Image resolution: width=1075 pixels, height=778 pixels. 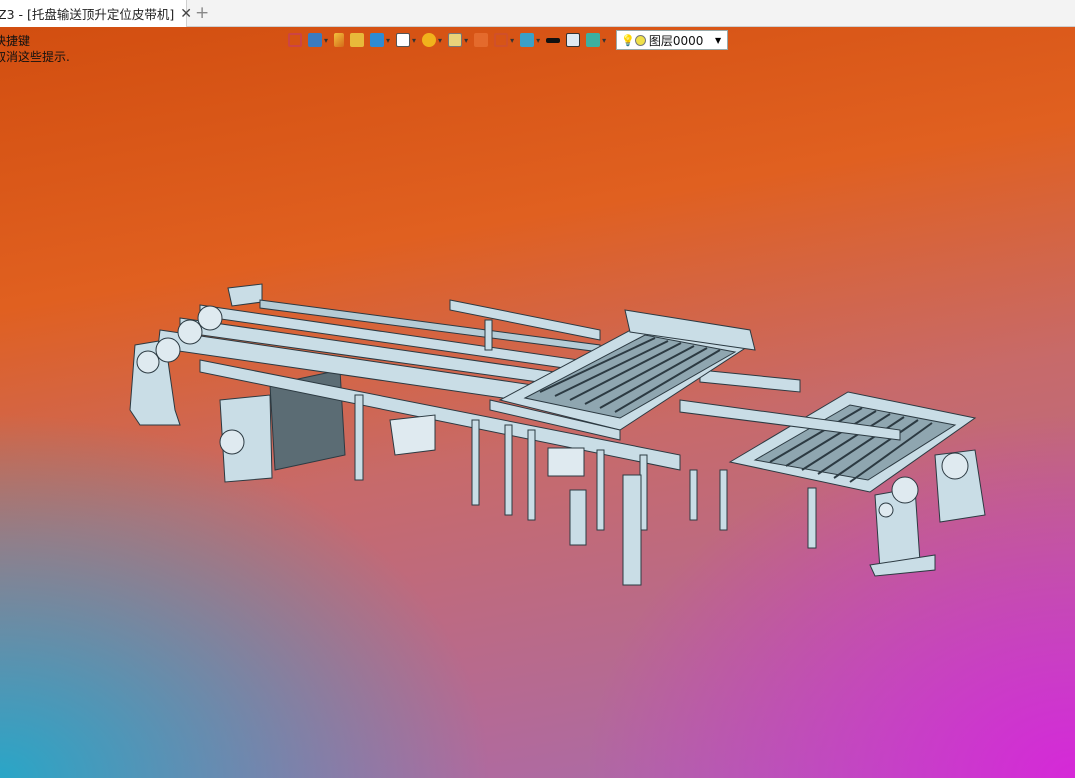 I want to click on display-icon, so click(x=527, y=40).